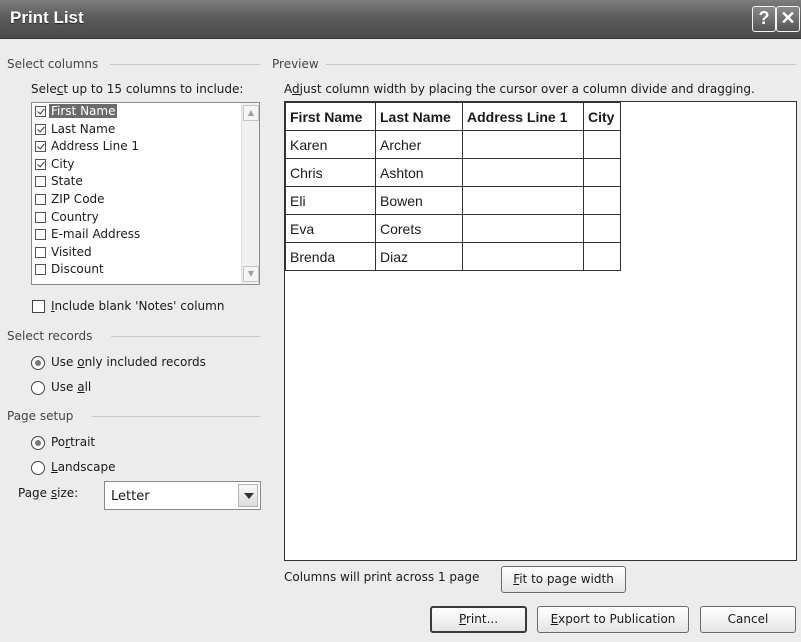 The image size is (801, 642). Describe the element at coordinates (330, 144) in the screenshot. I see `table-cell: Karen` at that location.